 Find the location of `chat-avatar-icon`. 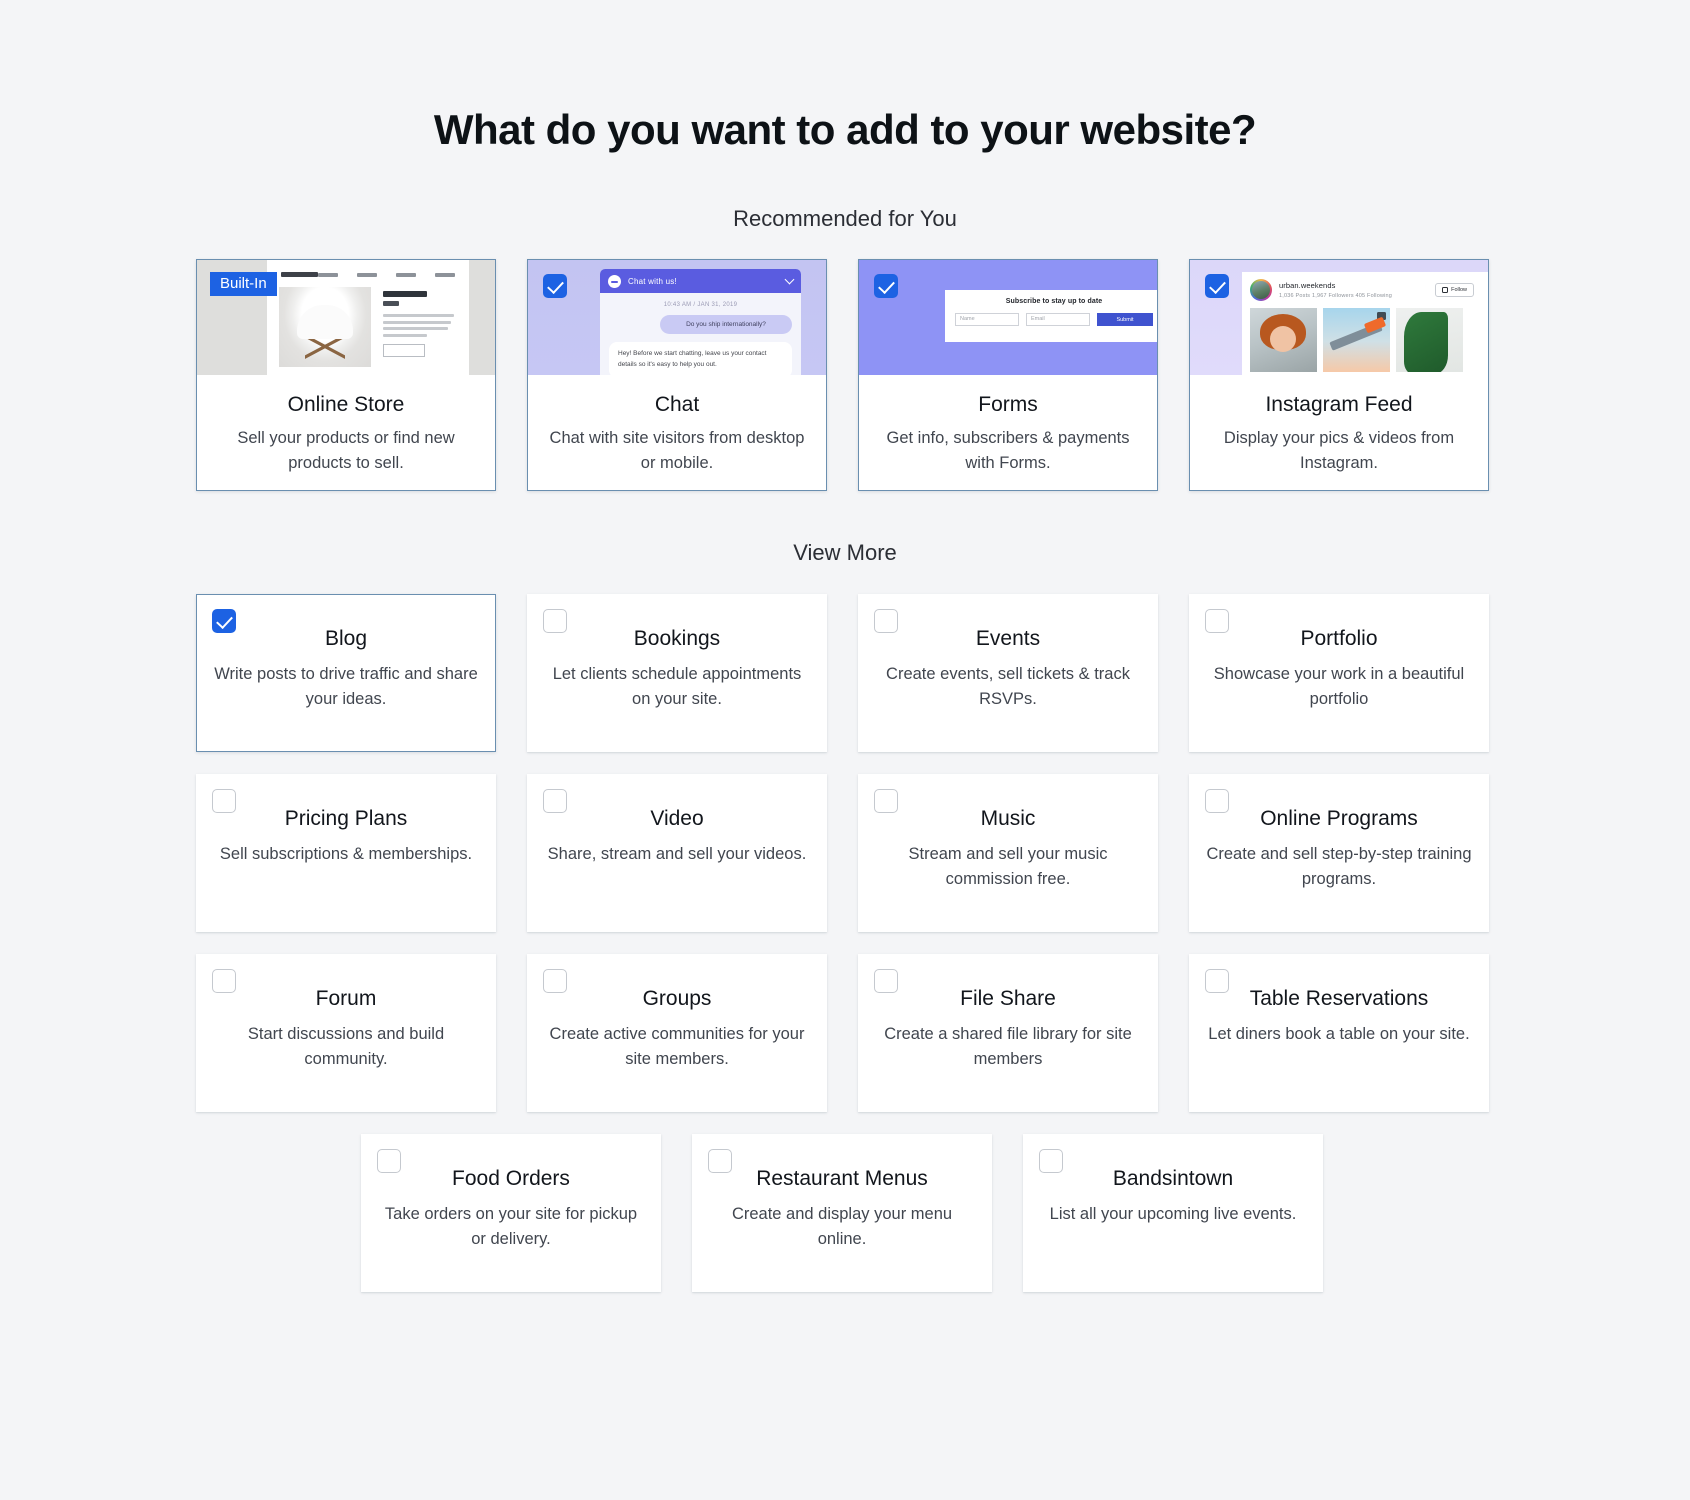

chat-avatar-icon is located at coordinates (614, 281).